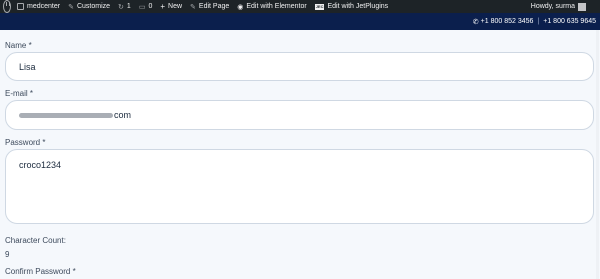 This screenshot has height=279, width=600. I want to click on elementor-icon: ◉, so click(240, 7).